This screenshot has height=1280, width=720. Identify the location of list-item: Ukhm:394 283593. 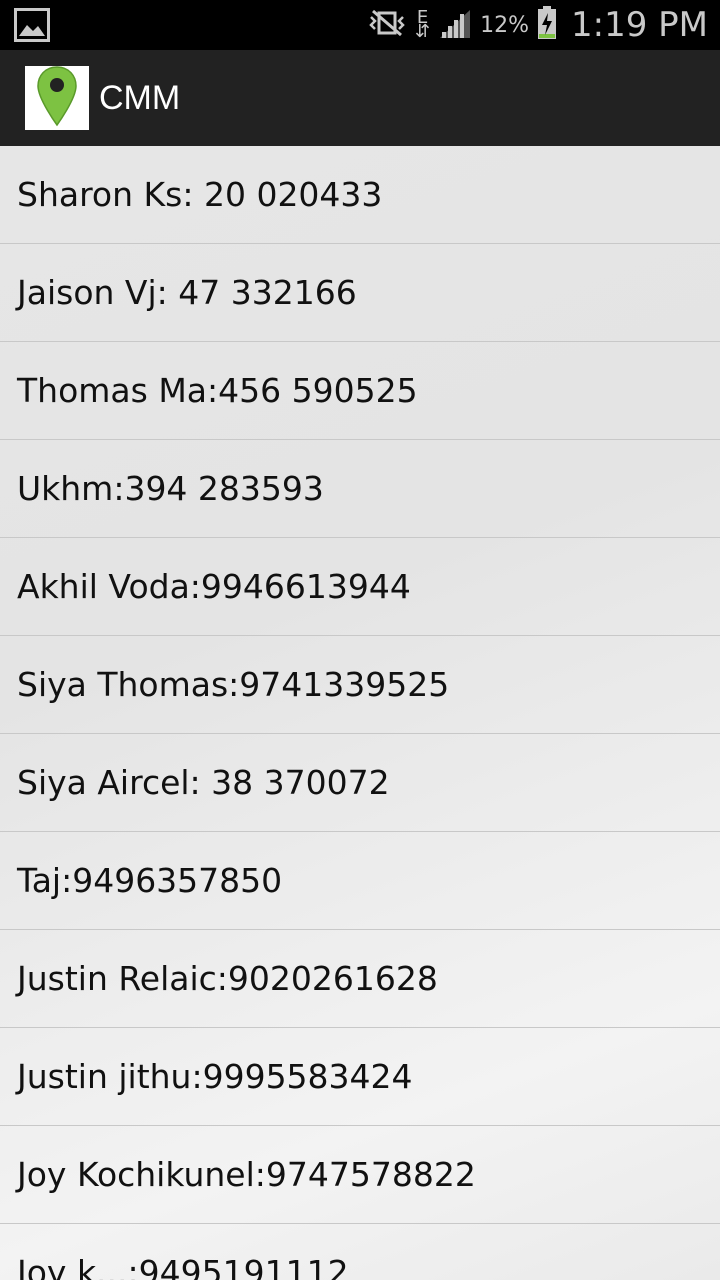
(360, 489).